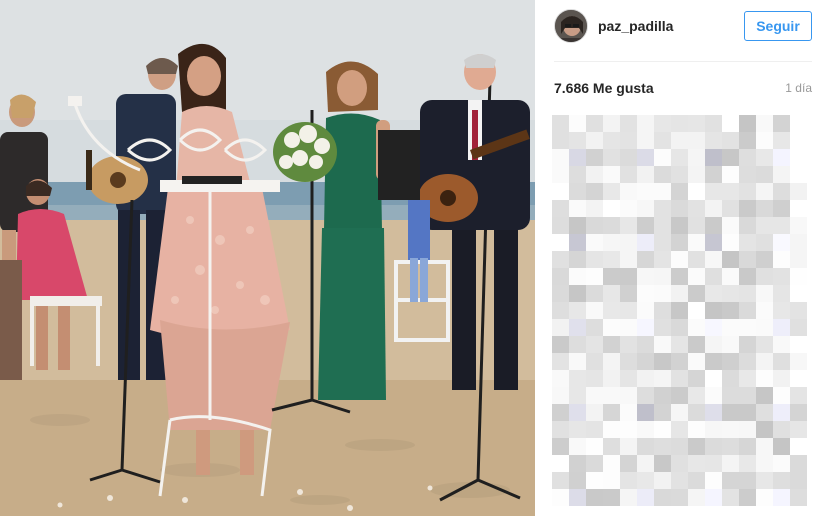 The image size is (831, 516). What do you see at coordinates (604, 88) in the screenshot?
I see `likes-count: 7.686 Me gusta` at bounding box center [604, 88].